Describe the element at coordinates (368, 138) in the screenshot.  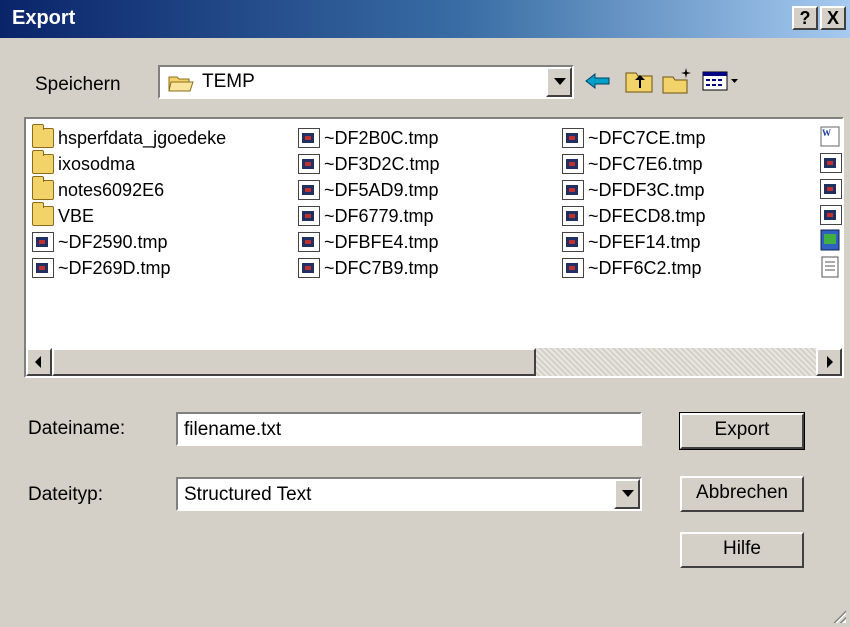
I see `list-item: ~DF2B0C.tmp` at that location.